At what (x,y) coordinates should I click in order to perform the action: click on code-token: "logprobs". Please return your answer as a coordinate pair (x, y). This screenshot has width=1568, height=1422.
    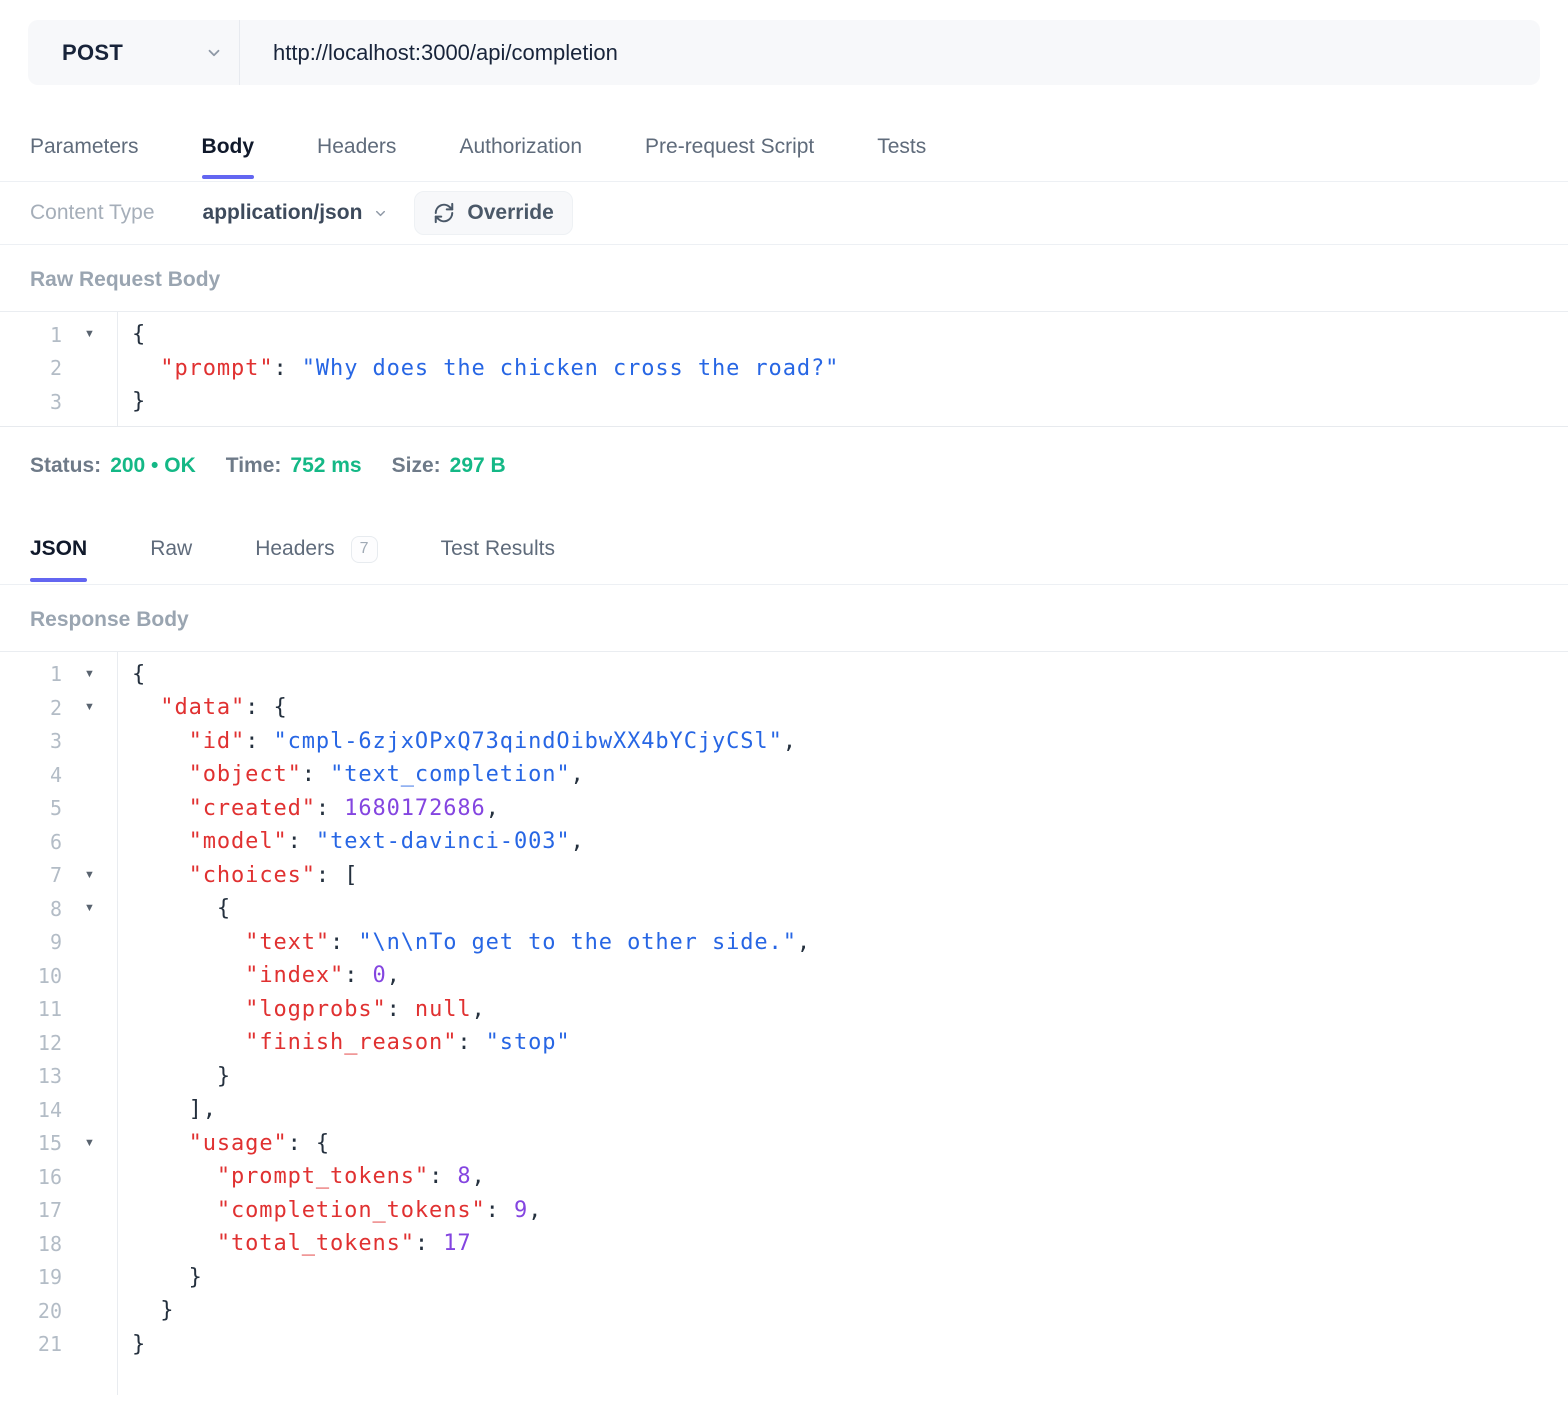
    Looking at the image, I should click on (316, 1009).